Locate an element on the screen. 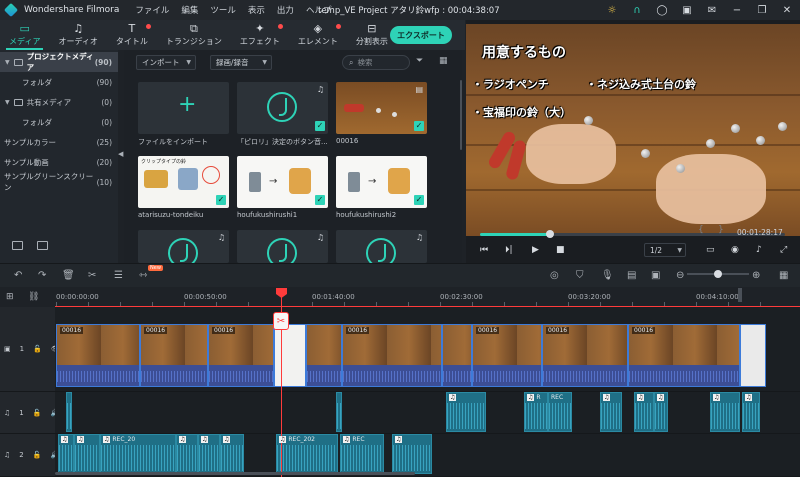 This screenshot has height=477, width=800. tab-title: T タイトル is located at coordinates (132, 35).